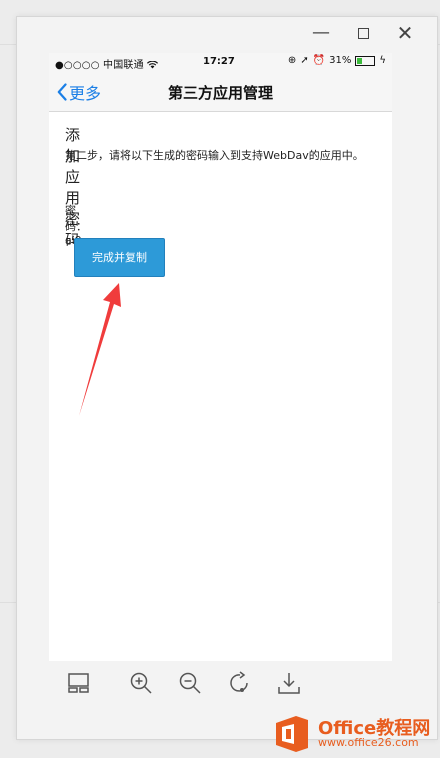 The image size is (440, 758). Describe the element at coordinates (352, 734) in the screenshot. I see `watermark-logo: Office教程网 www.office26.com` at that location.